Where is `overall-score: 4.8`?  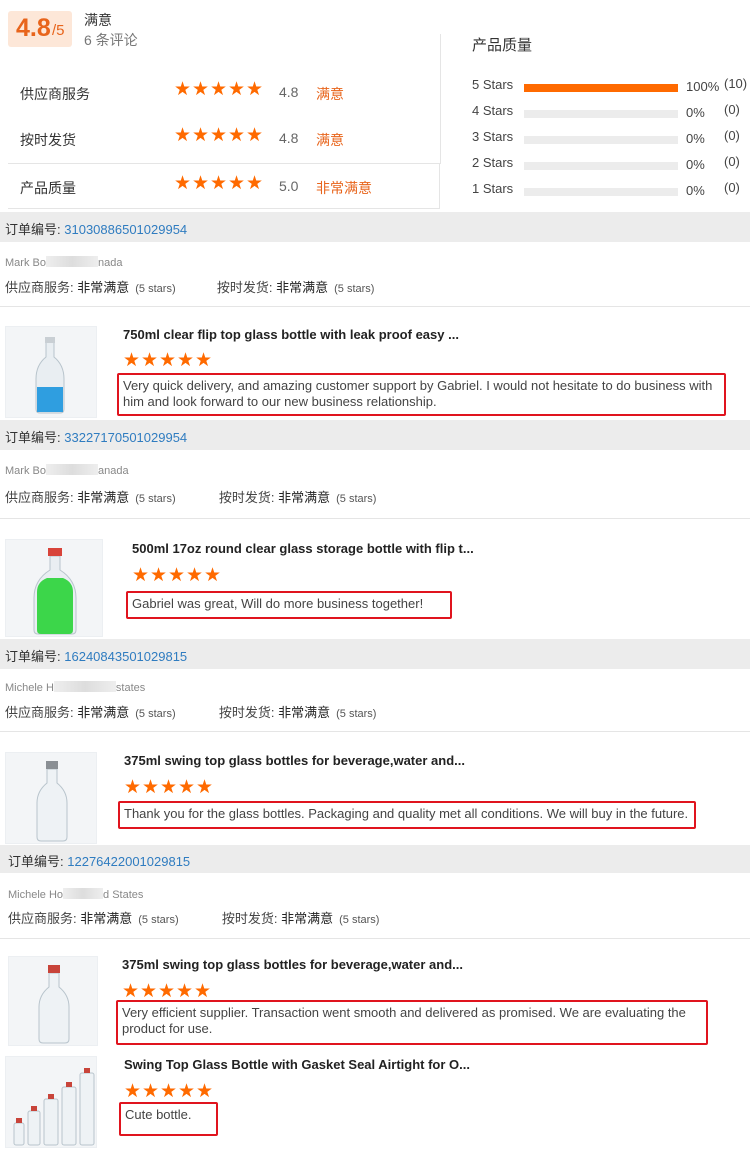
overall-score: 4.8 is located at coordinates (33, 28).